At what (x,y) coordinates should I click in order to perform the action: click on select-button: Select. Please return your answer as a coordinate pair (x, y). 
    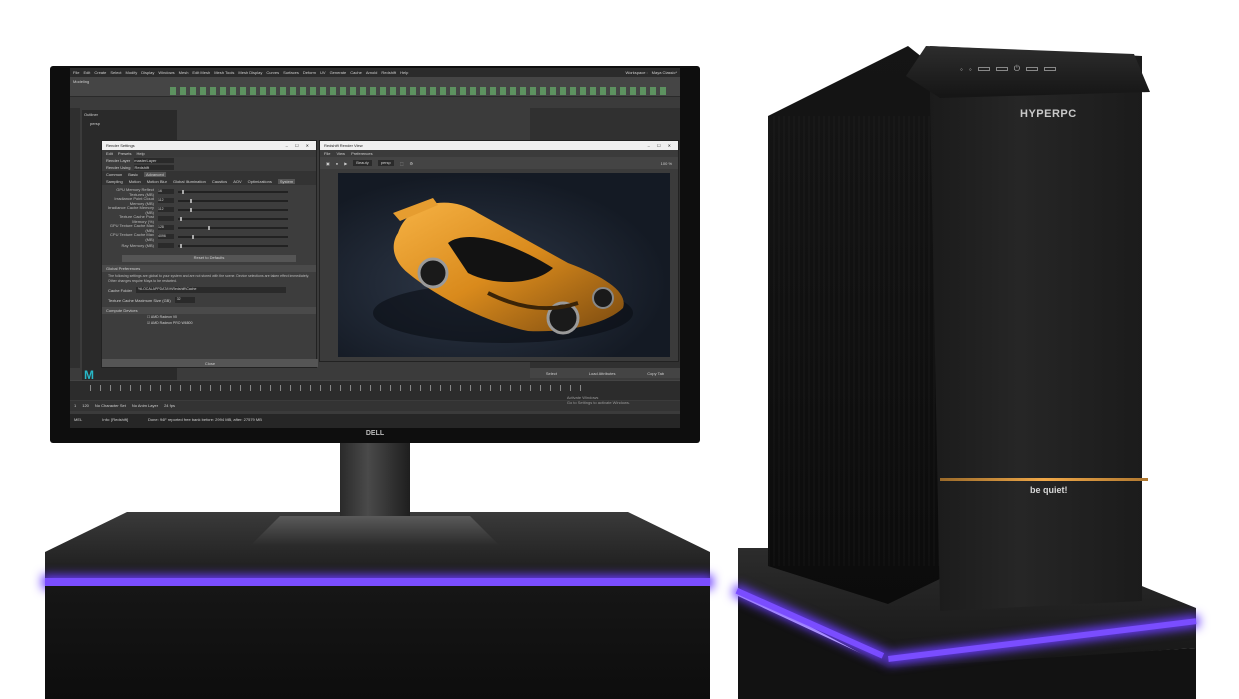
    Looking at the image, I should click on (551, 373).